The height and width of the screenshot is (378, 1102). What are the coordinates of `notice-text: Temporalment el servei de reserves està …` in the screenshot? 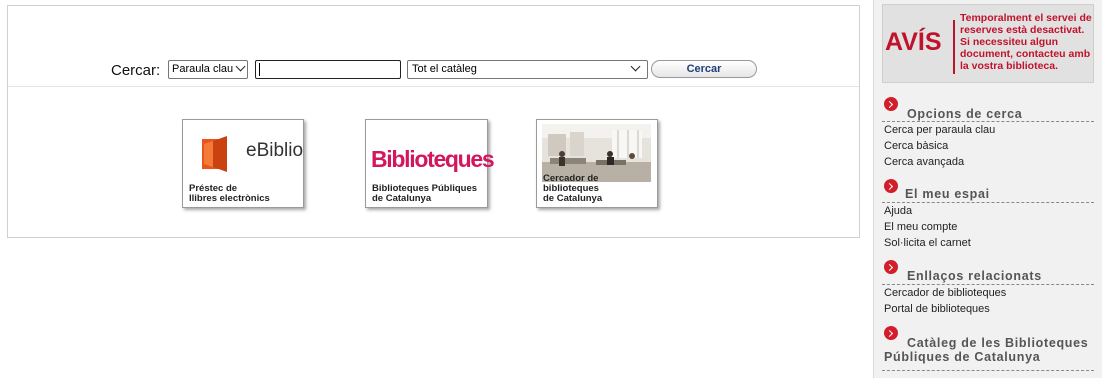 It's located at (1026, 42).